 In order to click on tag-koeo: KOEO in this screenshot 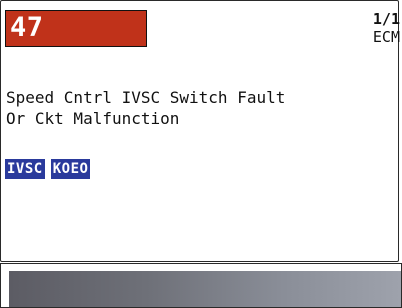, I will do `click(70, 169)`.